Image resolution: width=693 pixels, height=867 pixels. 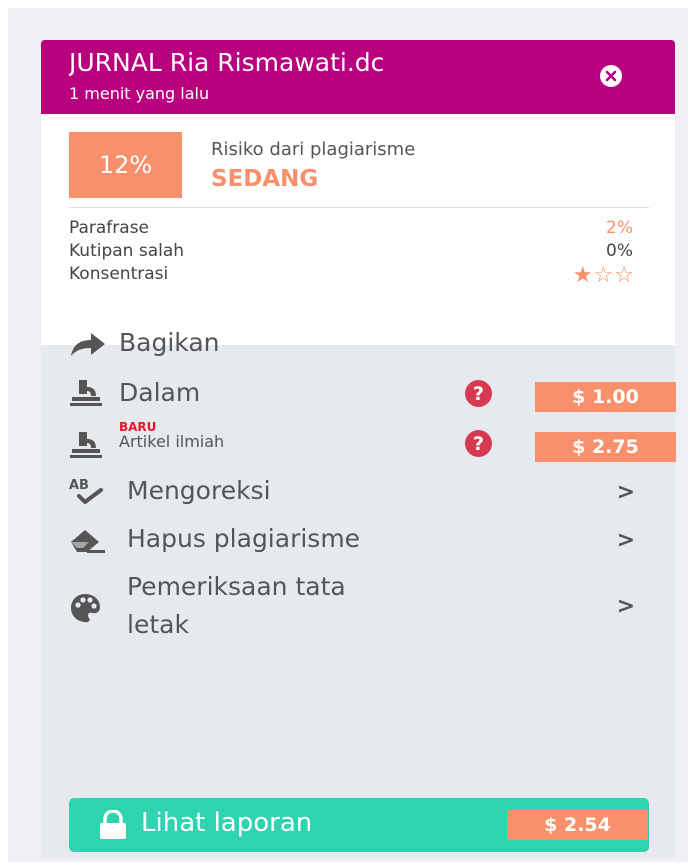 What do you see at coordinates (577, 825) in the screenshot?
I see `view-report-price: $ 2.54` at bounding box center [577, 825].